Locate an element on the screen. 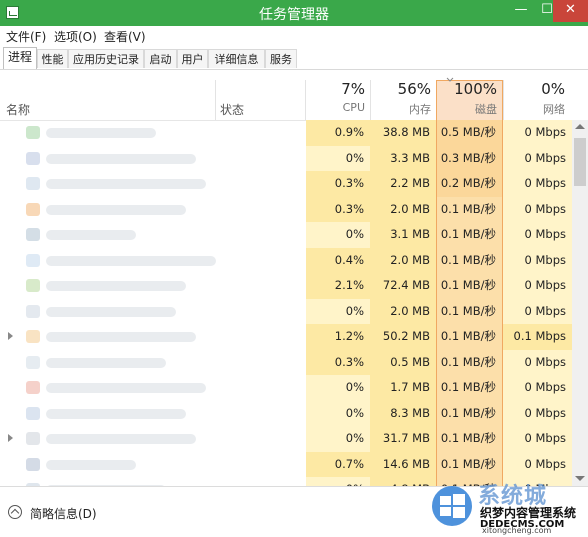 The width and height of the screenshot is (588, 537). memory-cell: 4.8 MB is located at coordinates (403, 481).